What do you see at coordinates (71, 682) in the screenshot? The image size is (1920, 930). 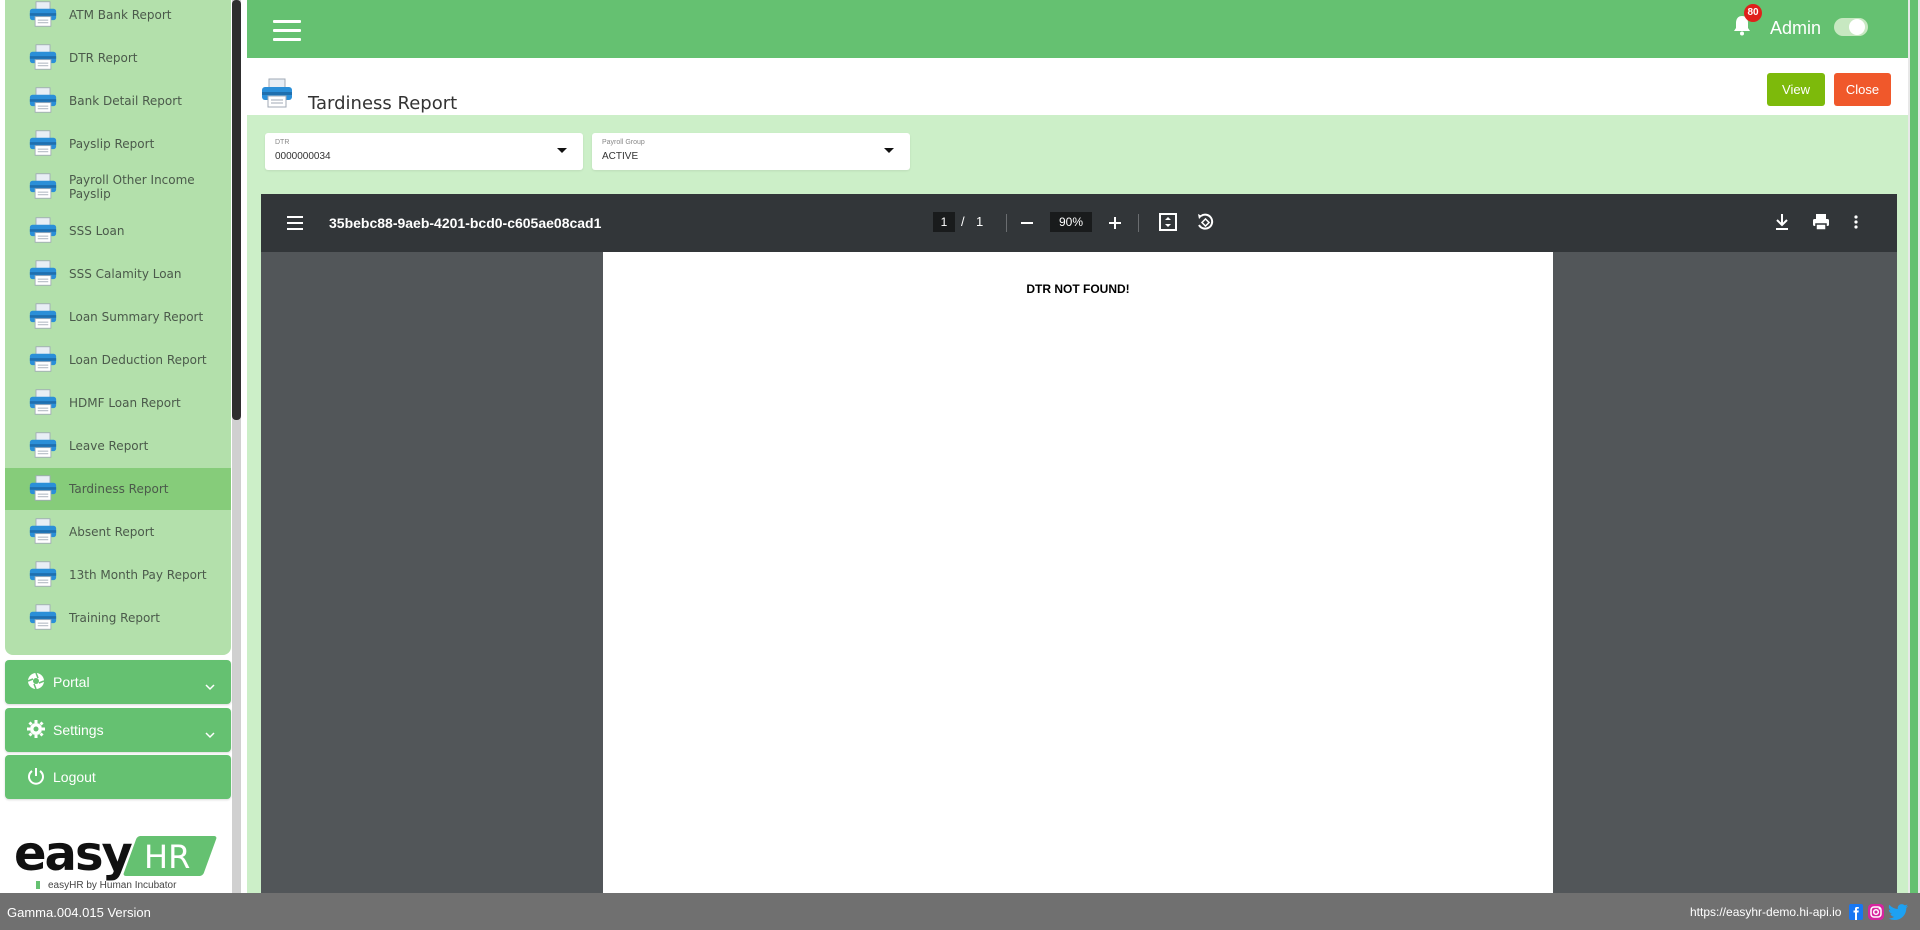 I see `portal-label: Portal` at bounding box center [71, 682].